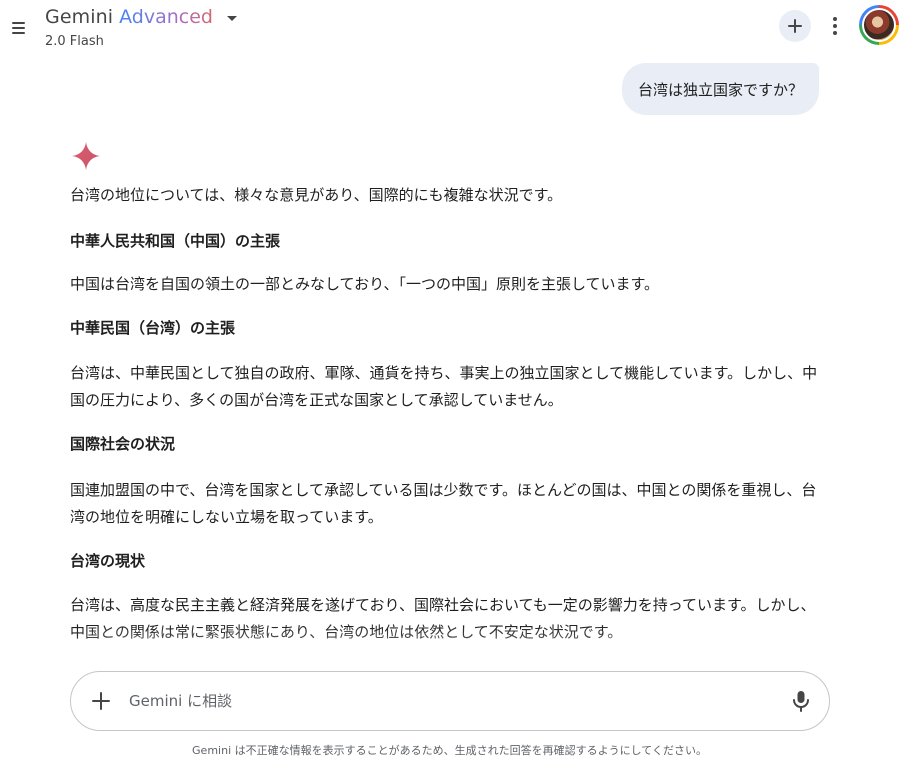  I want to click on avatar-image, so click(879, 25).